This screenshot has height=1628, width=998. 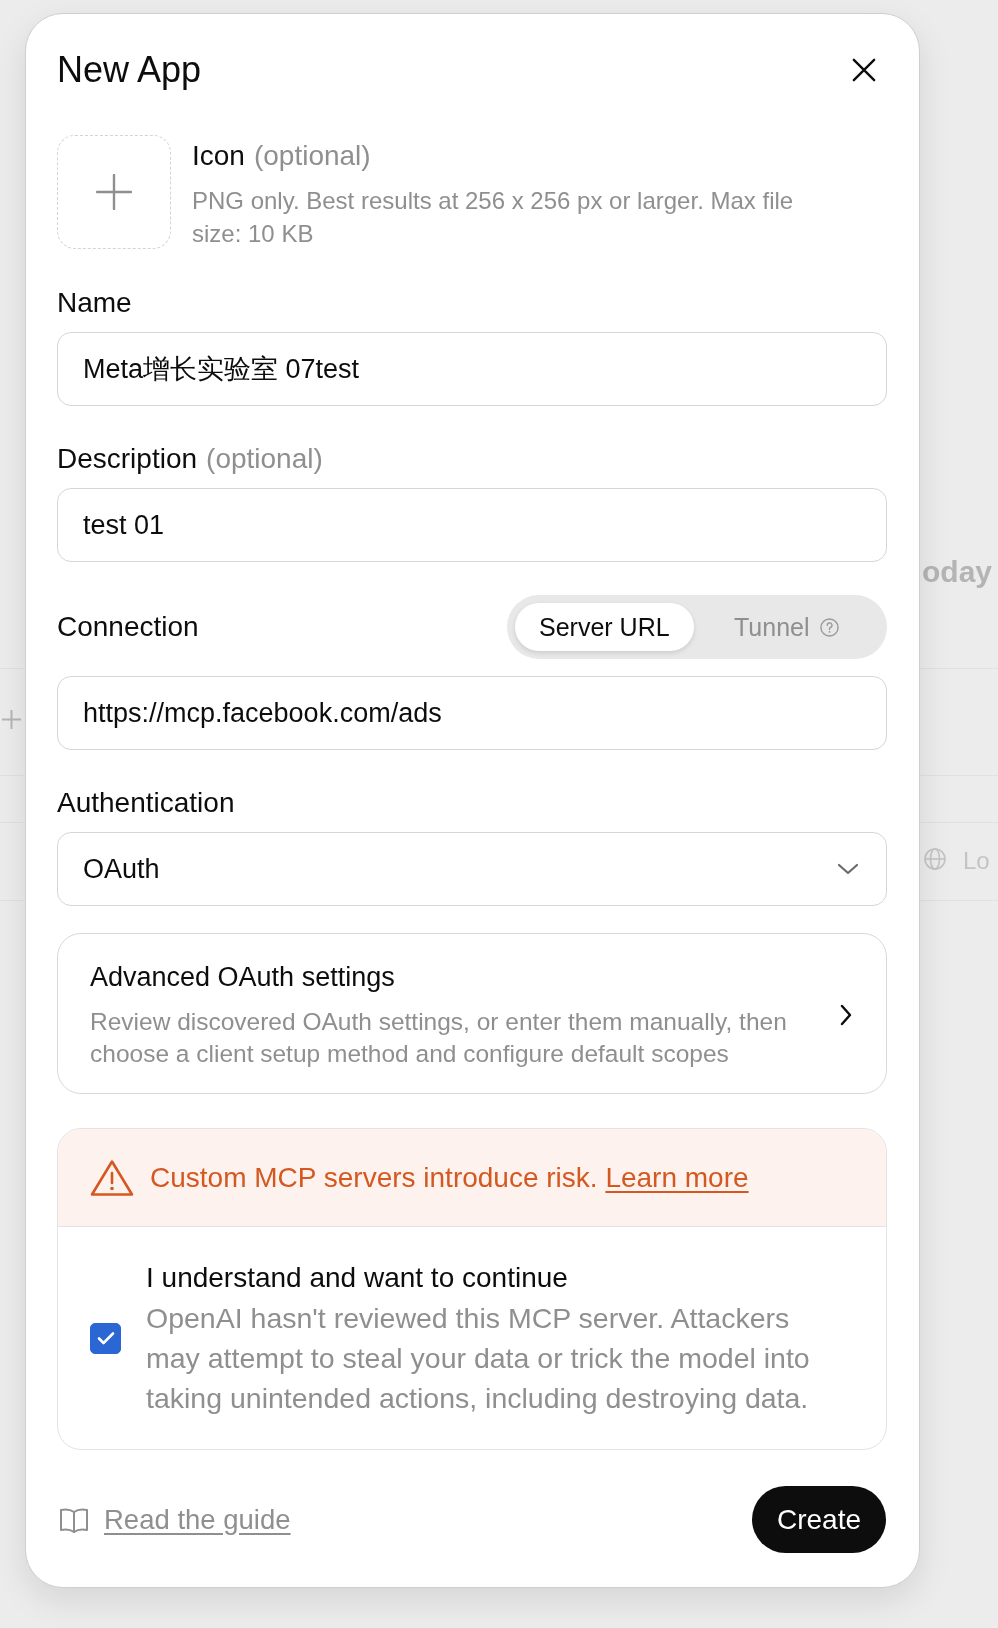 I want to click on icon-upload-tile, so click(x=114, y=192).